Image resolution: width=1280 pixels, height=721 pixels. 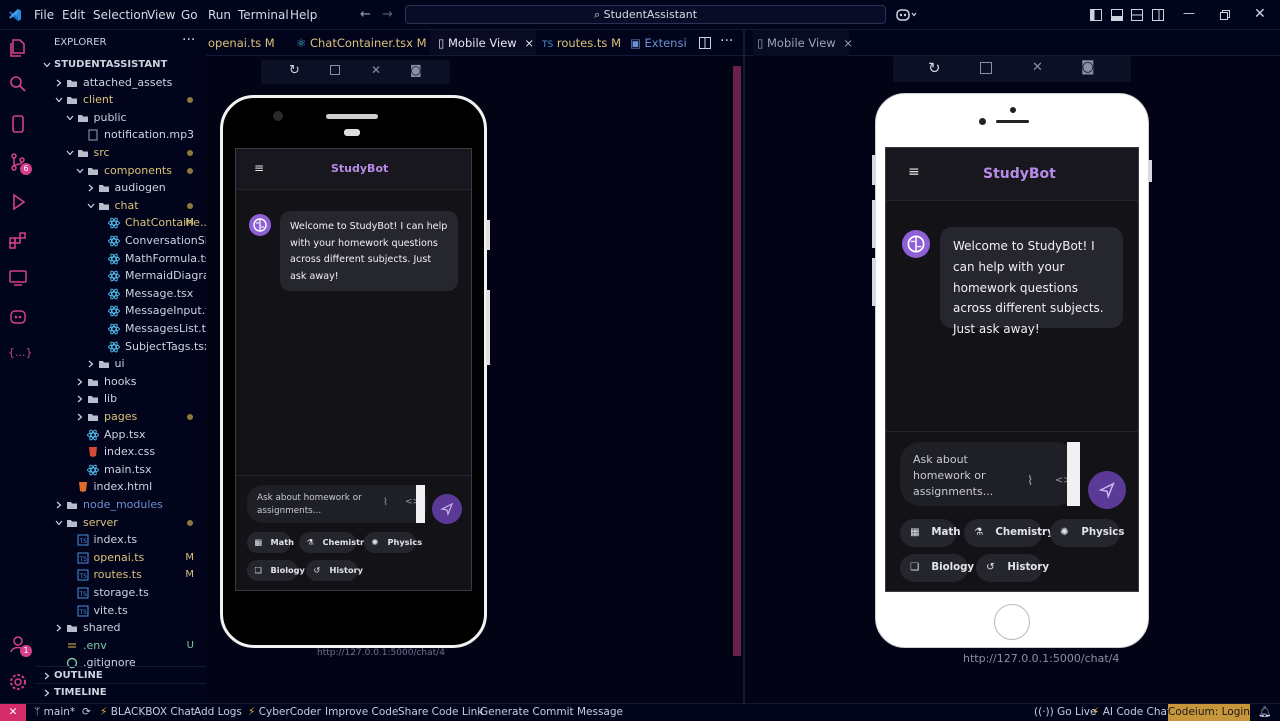 I want to click on status-cybercoder: ⚡ CyberCoder, so click(x=284, y=712).